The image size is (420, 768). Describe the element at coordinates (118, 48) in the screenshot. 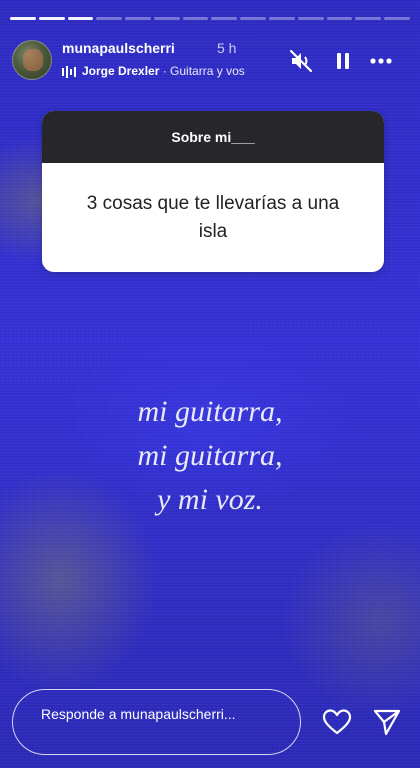

I see `username: munapaulscherri` at that location.